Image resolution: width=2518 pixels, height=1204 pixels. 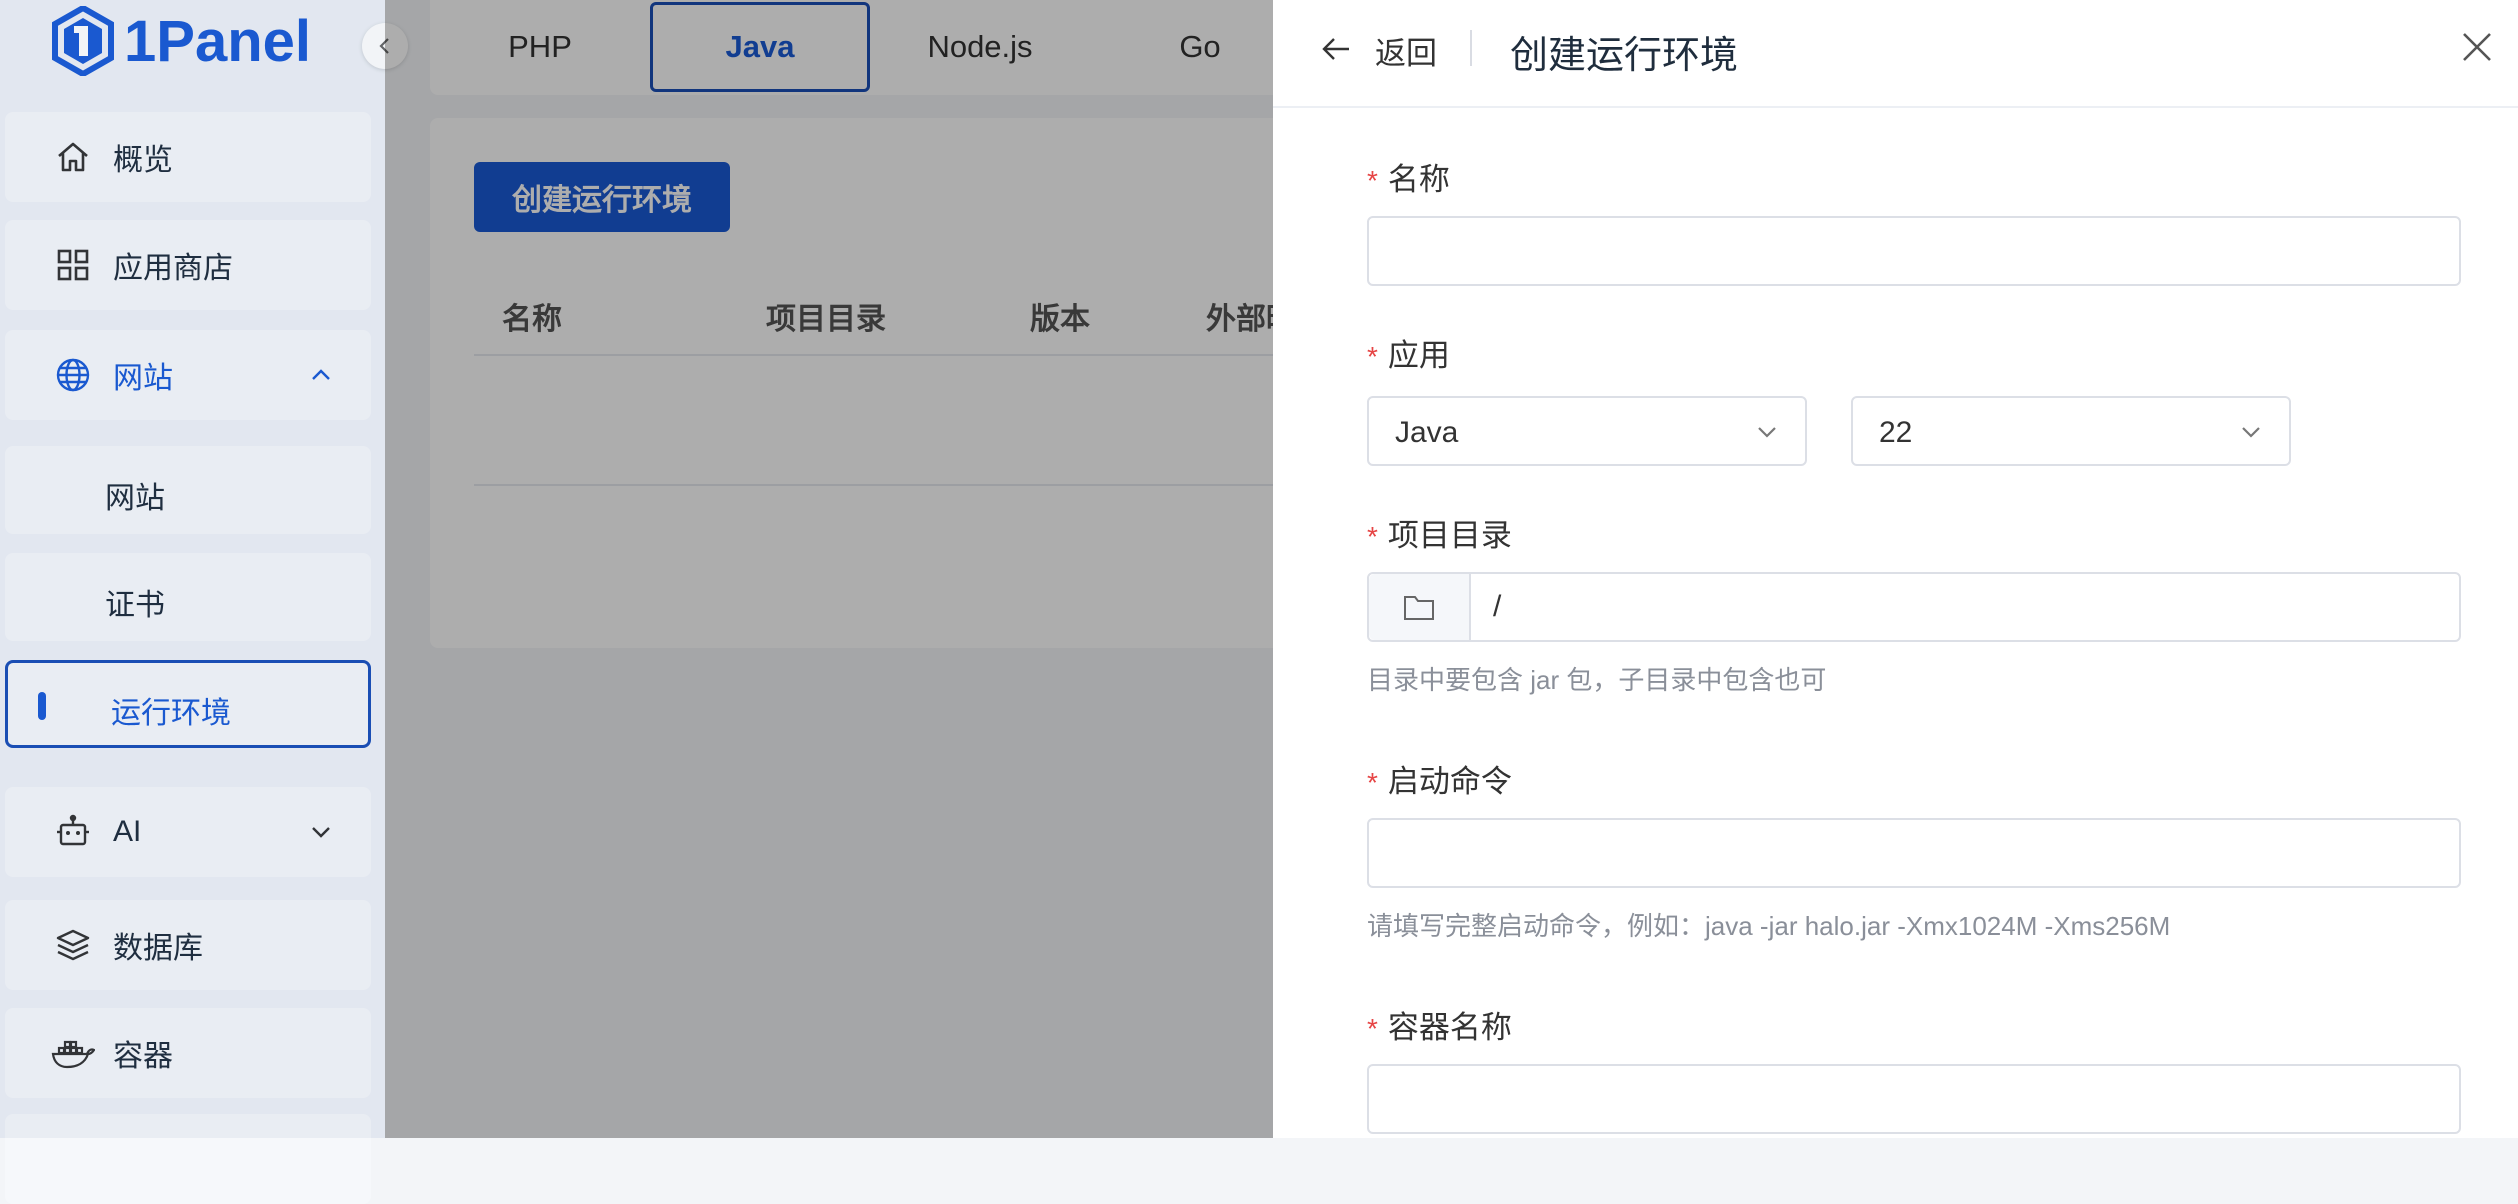 I want to click on drawer-title: 创建运行环境, so click(x=1624, y=56).